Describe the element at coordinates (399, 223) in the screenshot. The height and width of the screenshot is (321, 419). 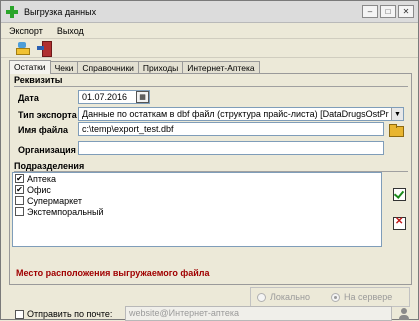
I see `uncheck-all-icon` at that location.